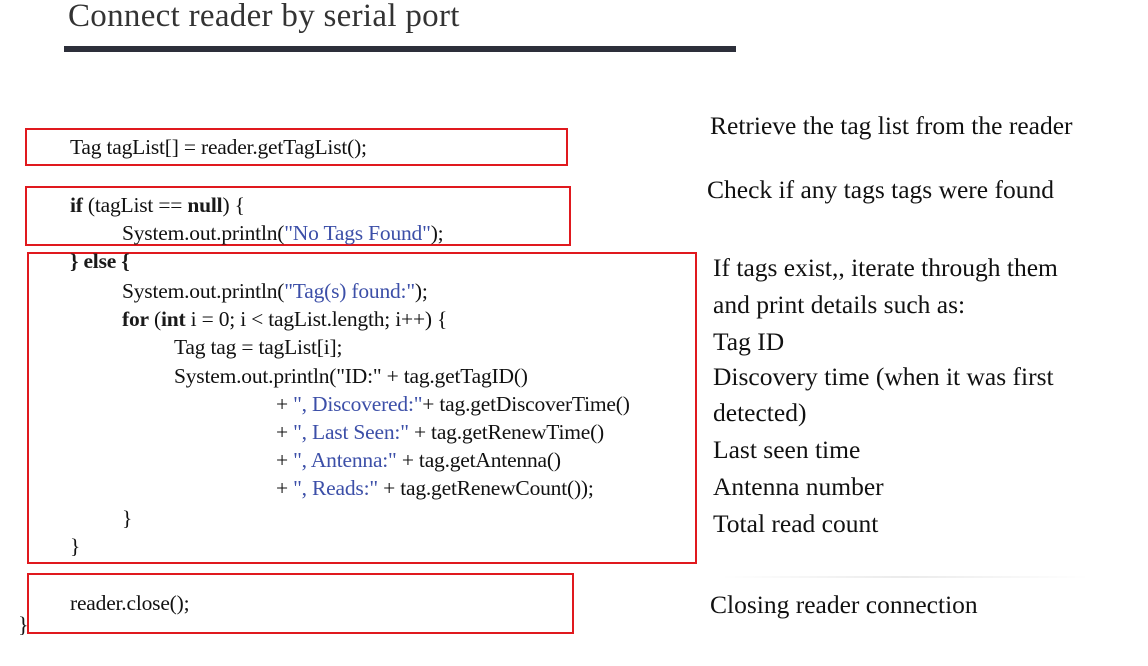 The width and height of the screenshot is (1148, 666). Describe the element at coordinates (844, 604) in the screenshot. I see `note-closing: Closing reader connection` at that location.